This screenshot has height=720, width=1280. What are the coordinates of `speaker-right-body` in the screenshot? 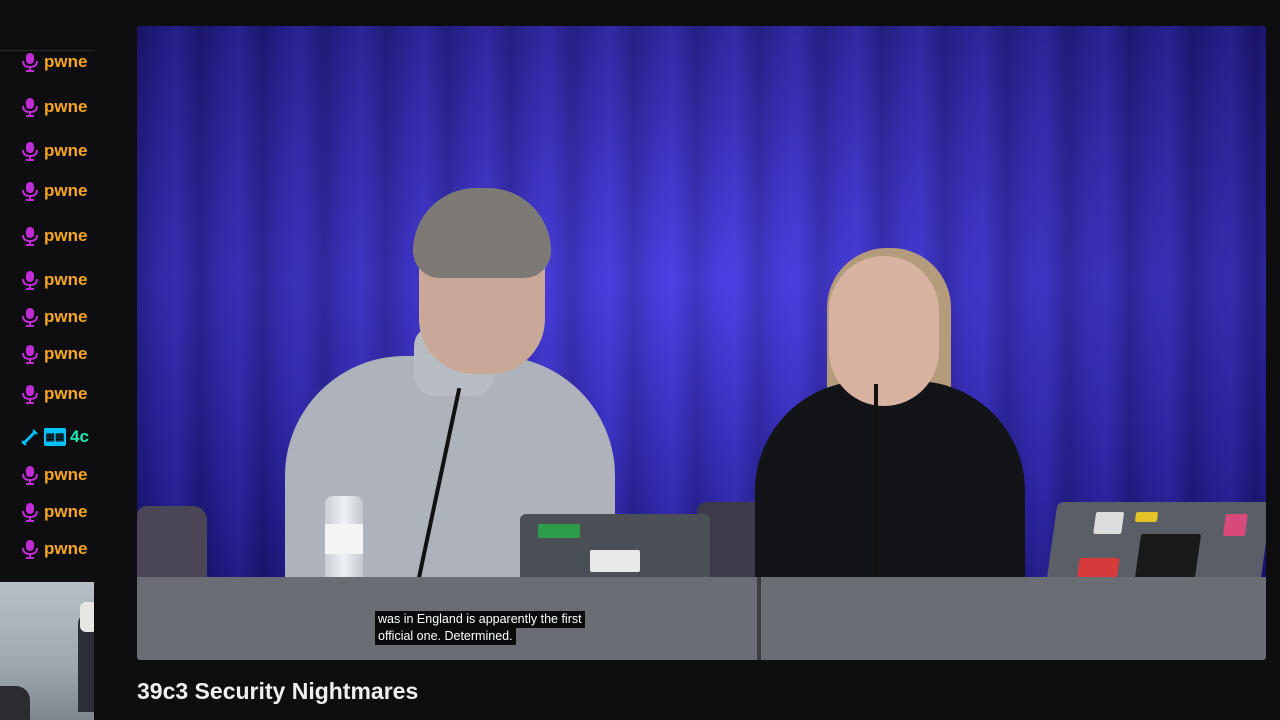 It's located at (890, 488).